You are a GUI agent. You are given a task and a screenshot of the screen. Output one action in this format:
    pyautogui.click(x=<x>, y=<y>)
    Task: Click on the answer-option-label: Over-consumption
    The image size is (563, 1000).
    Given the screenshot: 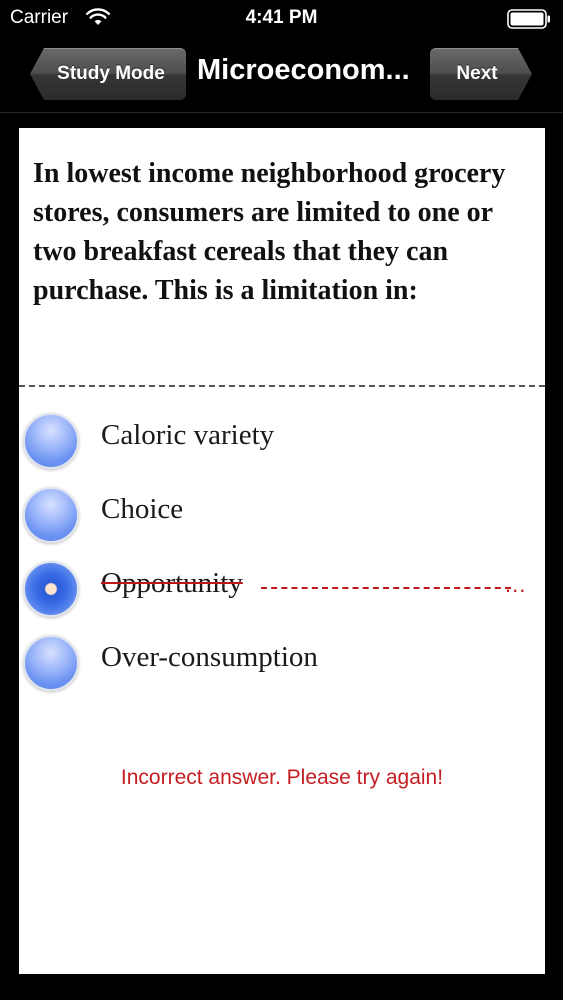 What is the action you would take?
    pyautogui.click(x=209, y=657)
    